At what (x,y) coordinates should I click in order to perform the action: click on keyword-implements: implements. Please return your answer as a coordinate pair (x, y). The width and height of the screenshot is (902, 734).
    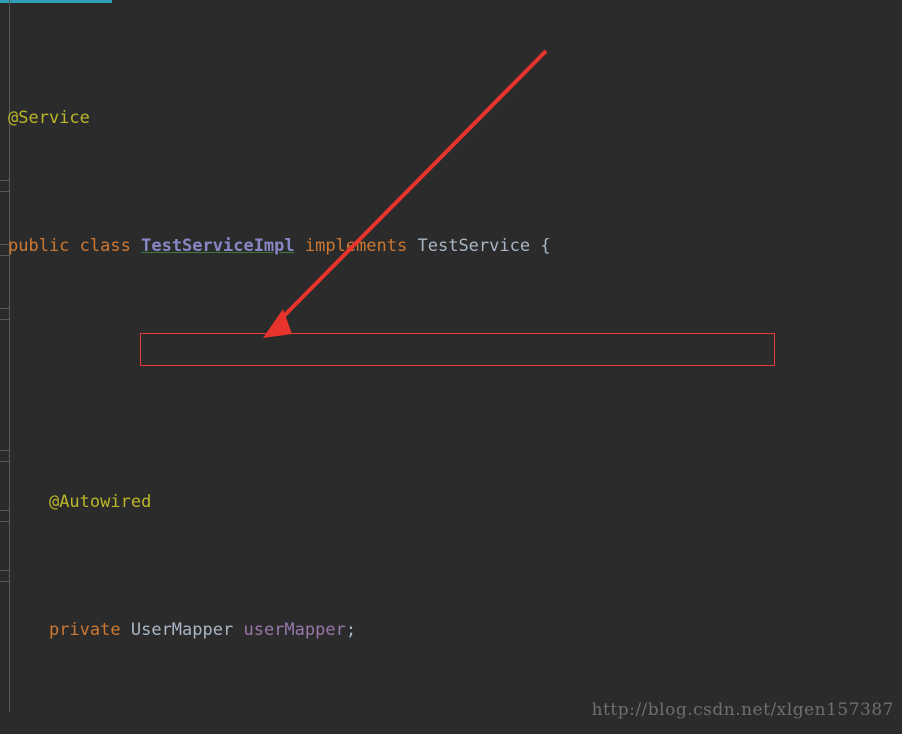
    Looking at the image, I should click on (356, 246).